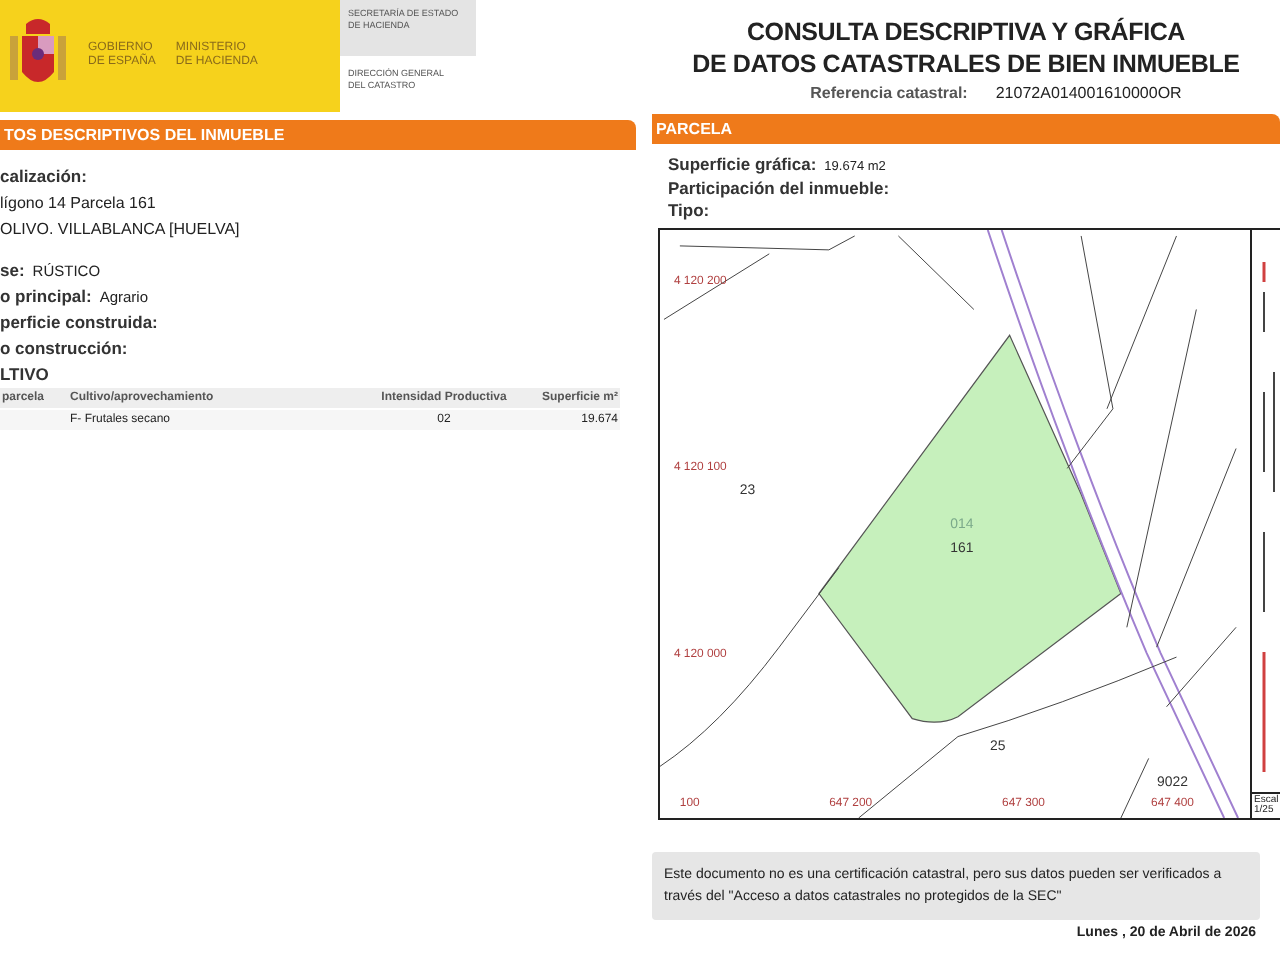 Image resolution: width=1280 pixels, height=960 pixels. What do you see at coordinates (79, 204) in the screenshot?
I see `location-text: lígono 14 Parcela 161` at bounding box center [79, 204].